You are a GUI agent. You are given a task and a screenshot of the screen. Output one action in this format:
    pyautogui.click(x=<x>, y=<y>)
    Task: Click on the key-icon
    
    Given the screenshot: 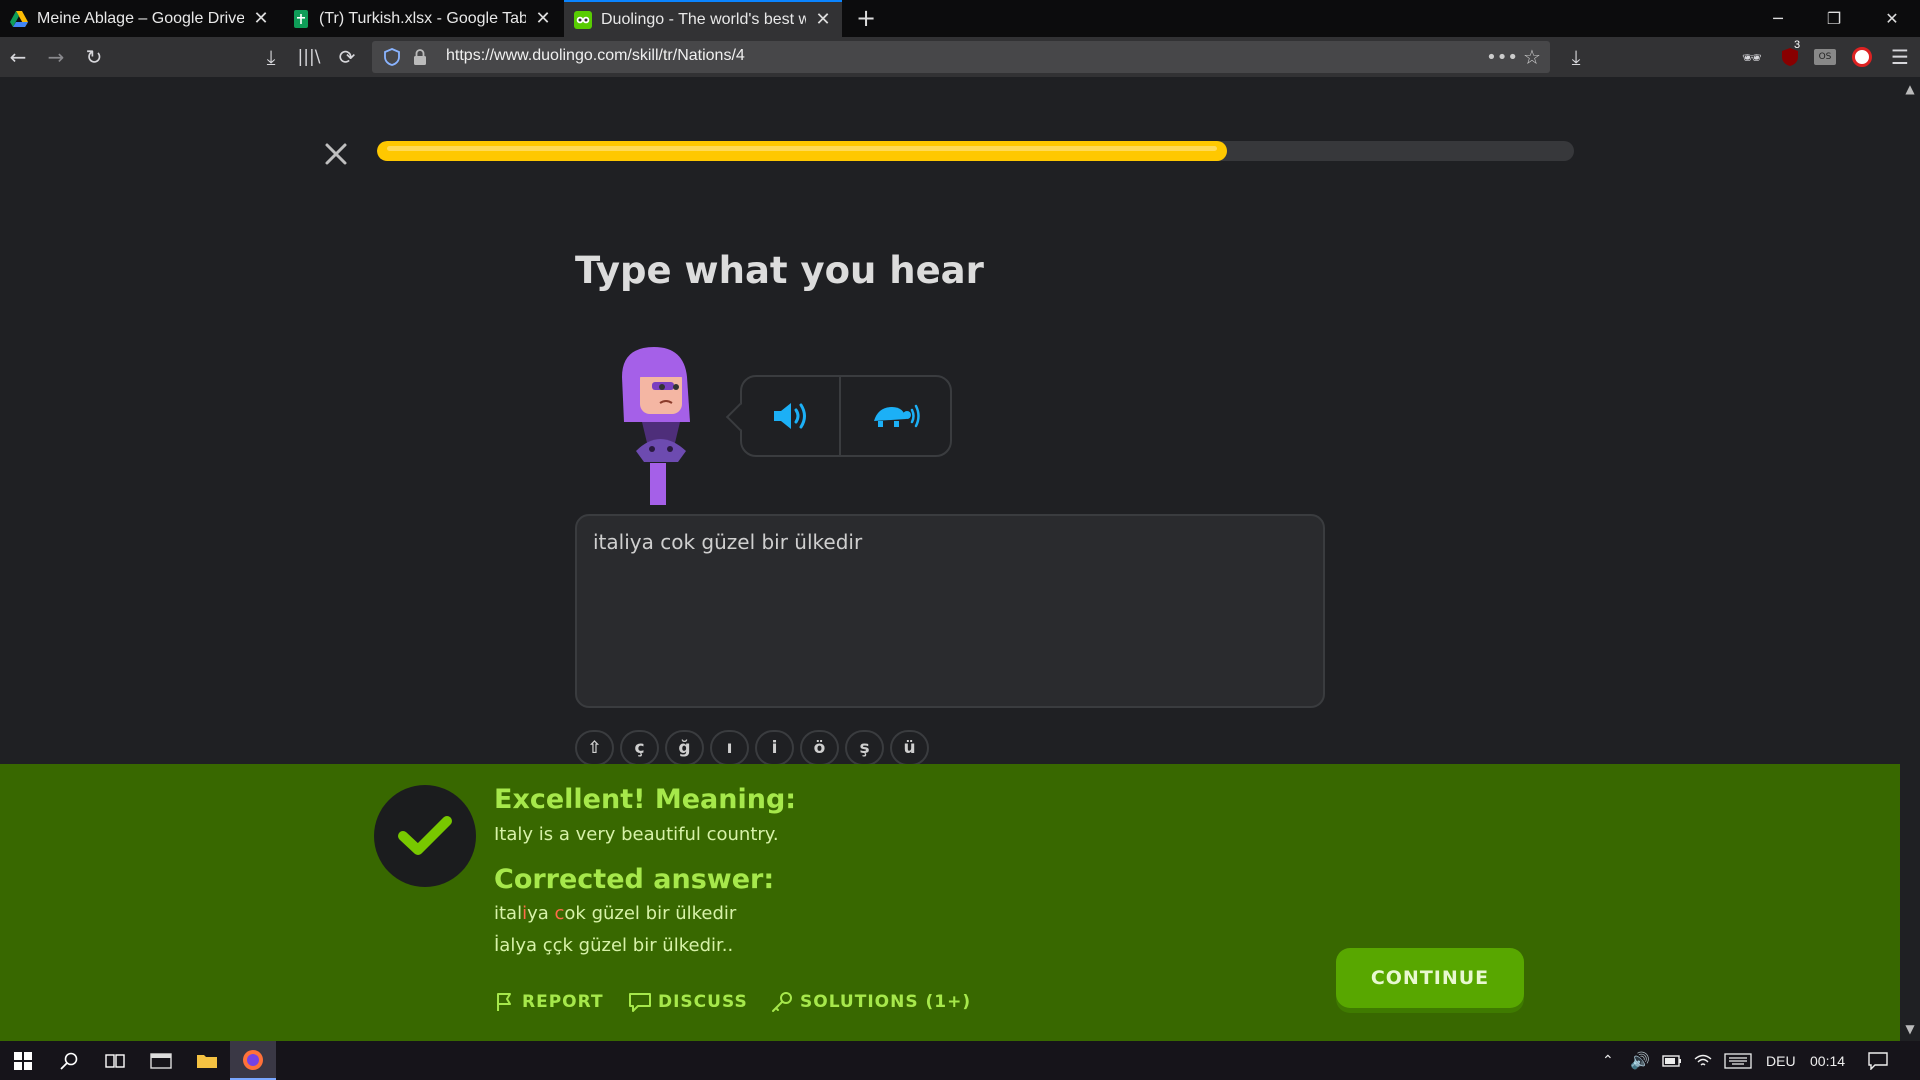 What is the action you would take?
    pyautogui.click(x=782, y=1002)
    